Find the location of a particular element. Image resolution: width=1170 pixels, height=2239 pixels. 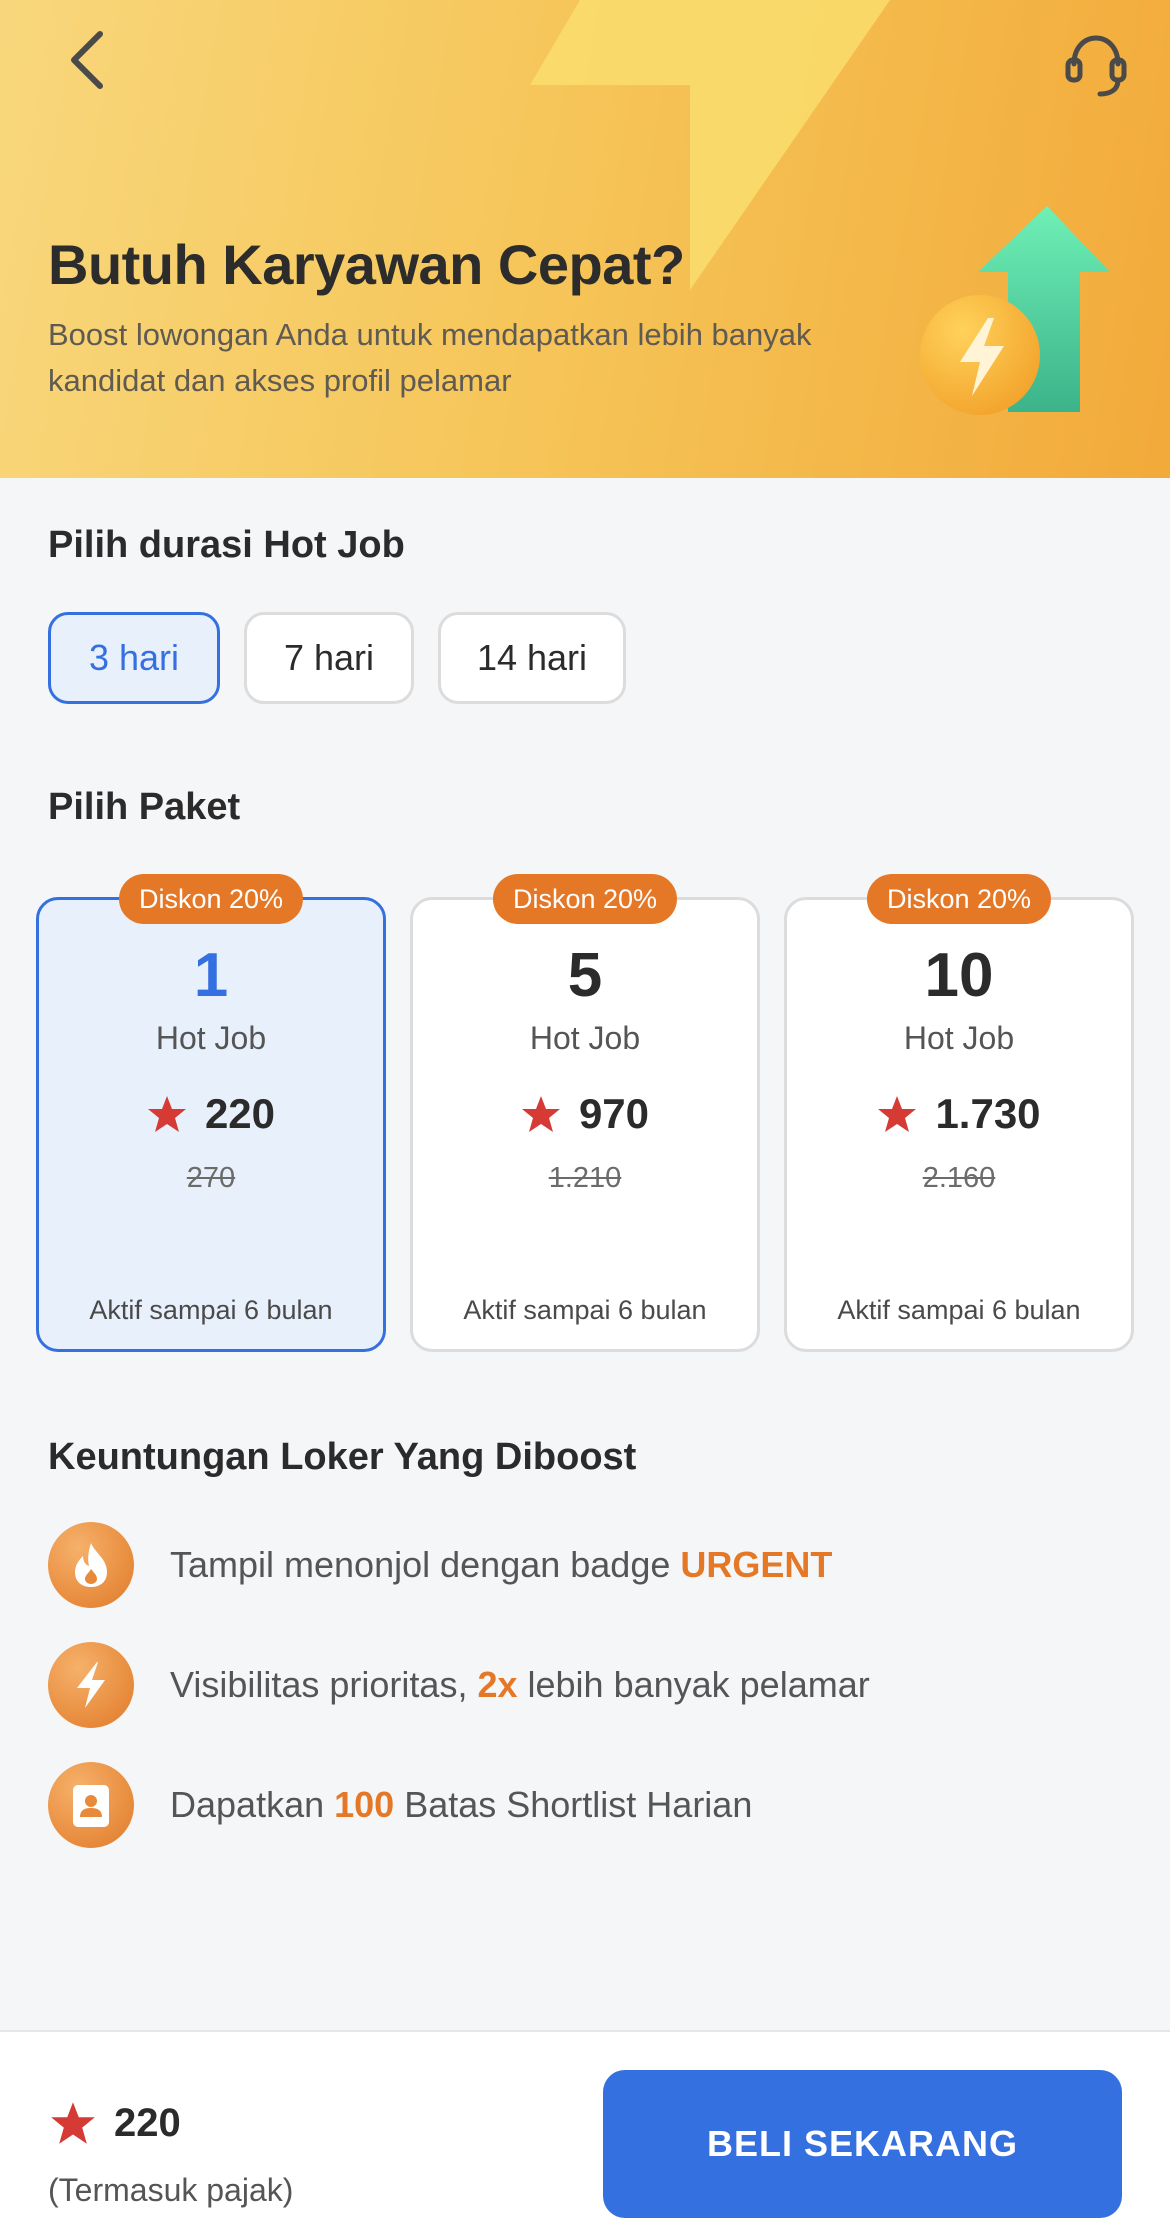

benefit-item-shortlist: Dapatkan 100 Batas Shortlist Harian is located at coordinates (400, 1805).